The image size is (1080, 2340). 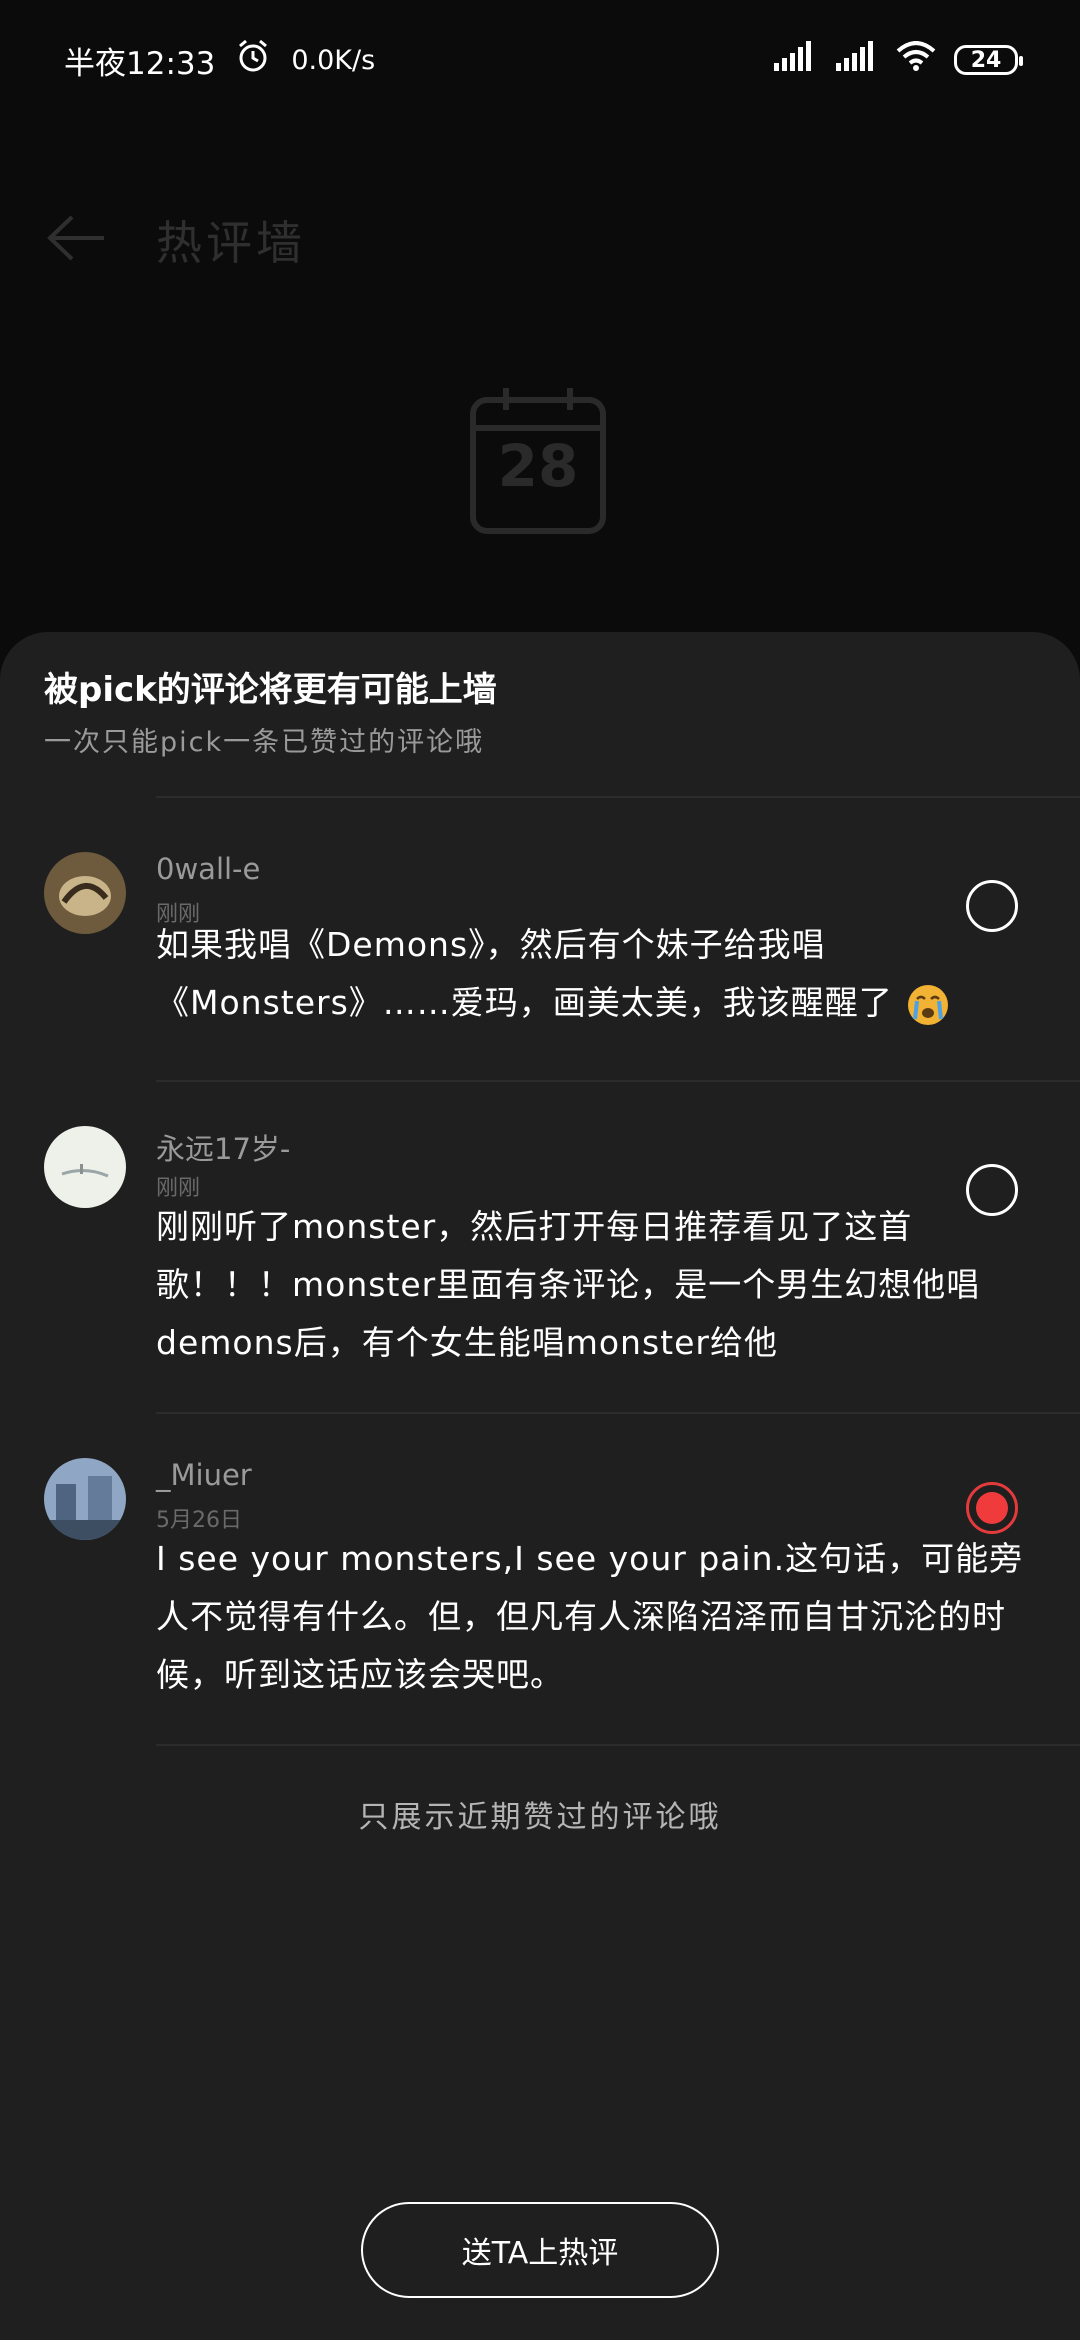 I want to click on calendar-icon: 28, so click(x=538, y=461).